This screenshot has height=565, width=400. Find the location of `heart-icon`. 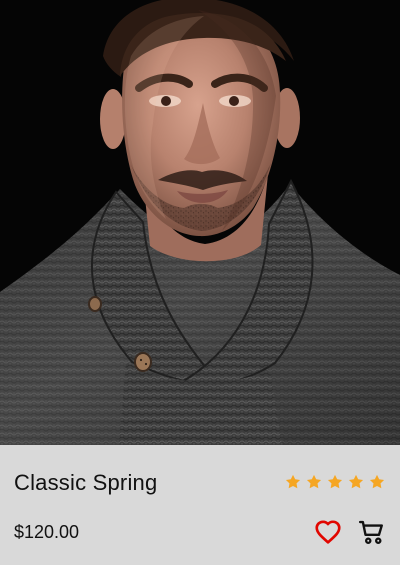

heart-icon is located at coordinates (328, 532).